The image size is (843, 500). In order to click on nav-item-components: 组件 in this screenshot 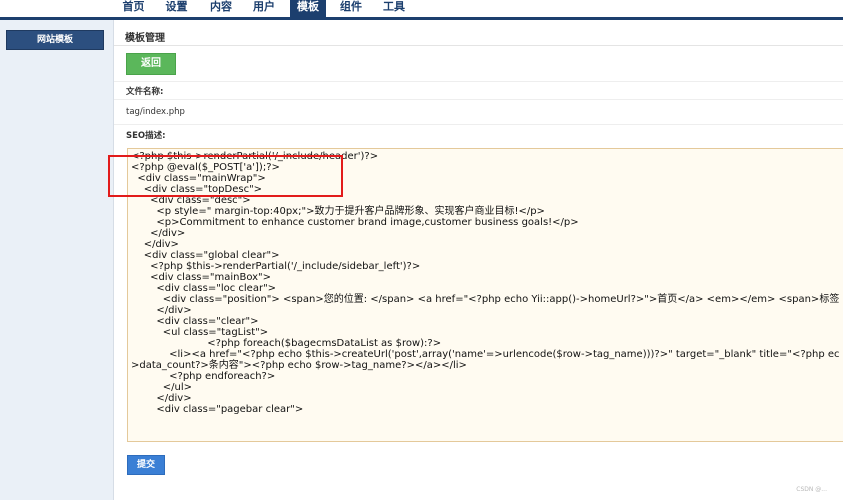, I will do `click(351, 8)`.